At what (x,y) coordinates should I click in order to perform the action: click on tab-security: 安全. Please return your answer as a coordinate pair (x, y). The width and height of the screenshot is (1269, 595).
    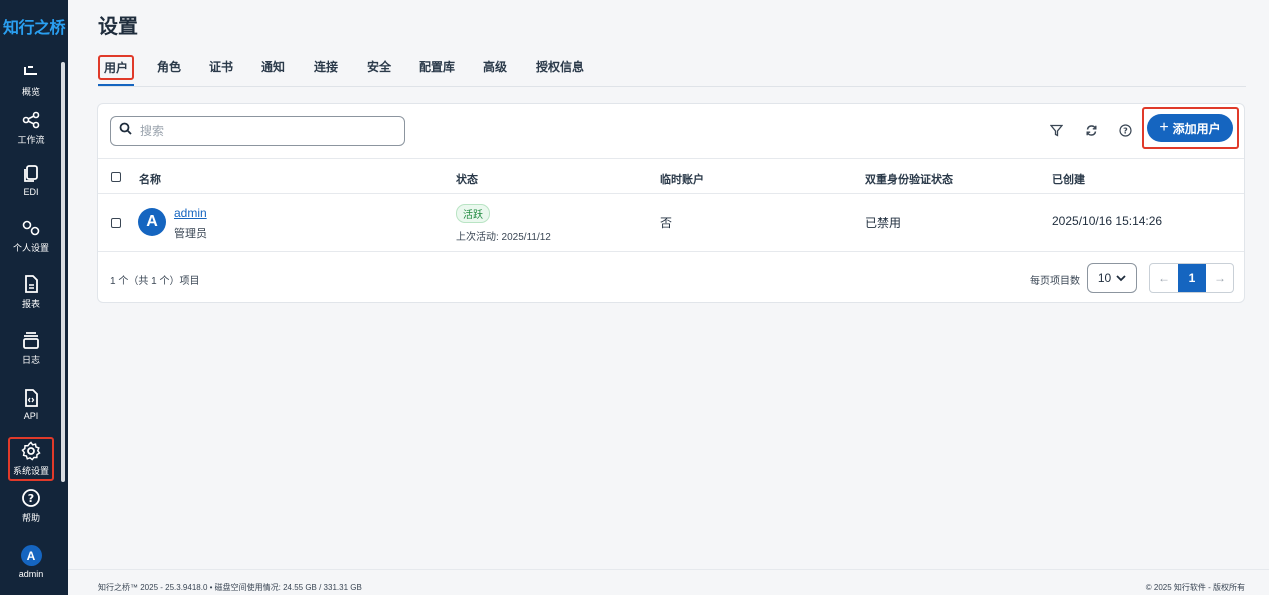
    Looking at the image, I should click on (379, 66).